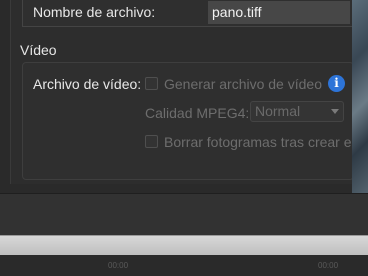 The width and height of the screenshot is (368, 276). I want to click on filename-field: pano.tiff, so click(279, 12).